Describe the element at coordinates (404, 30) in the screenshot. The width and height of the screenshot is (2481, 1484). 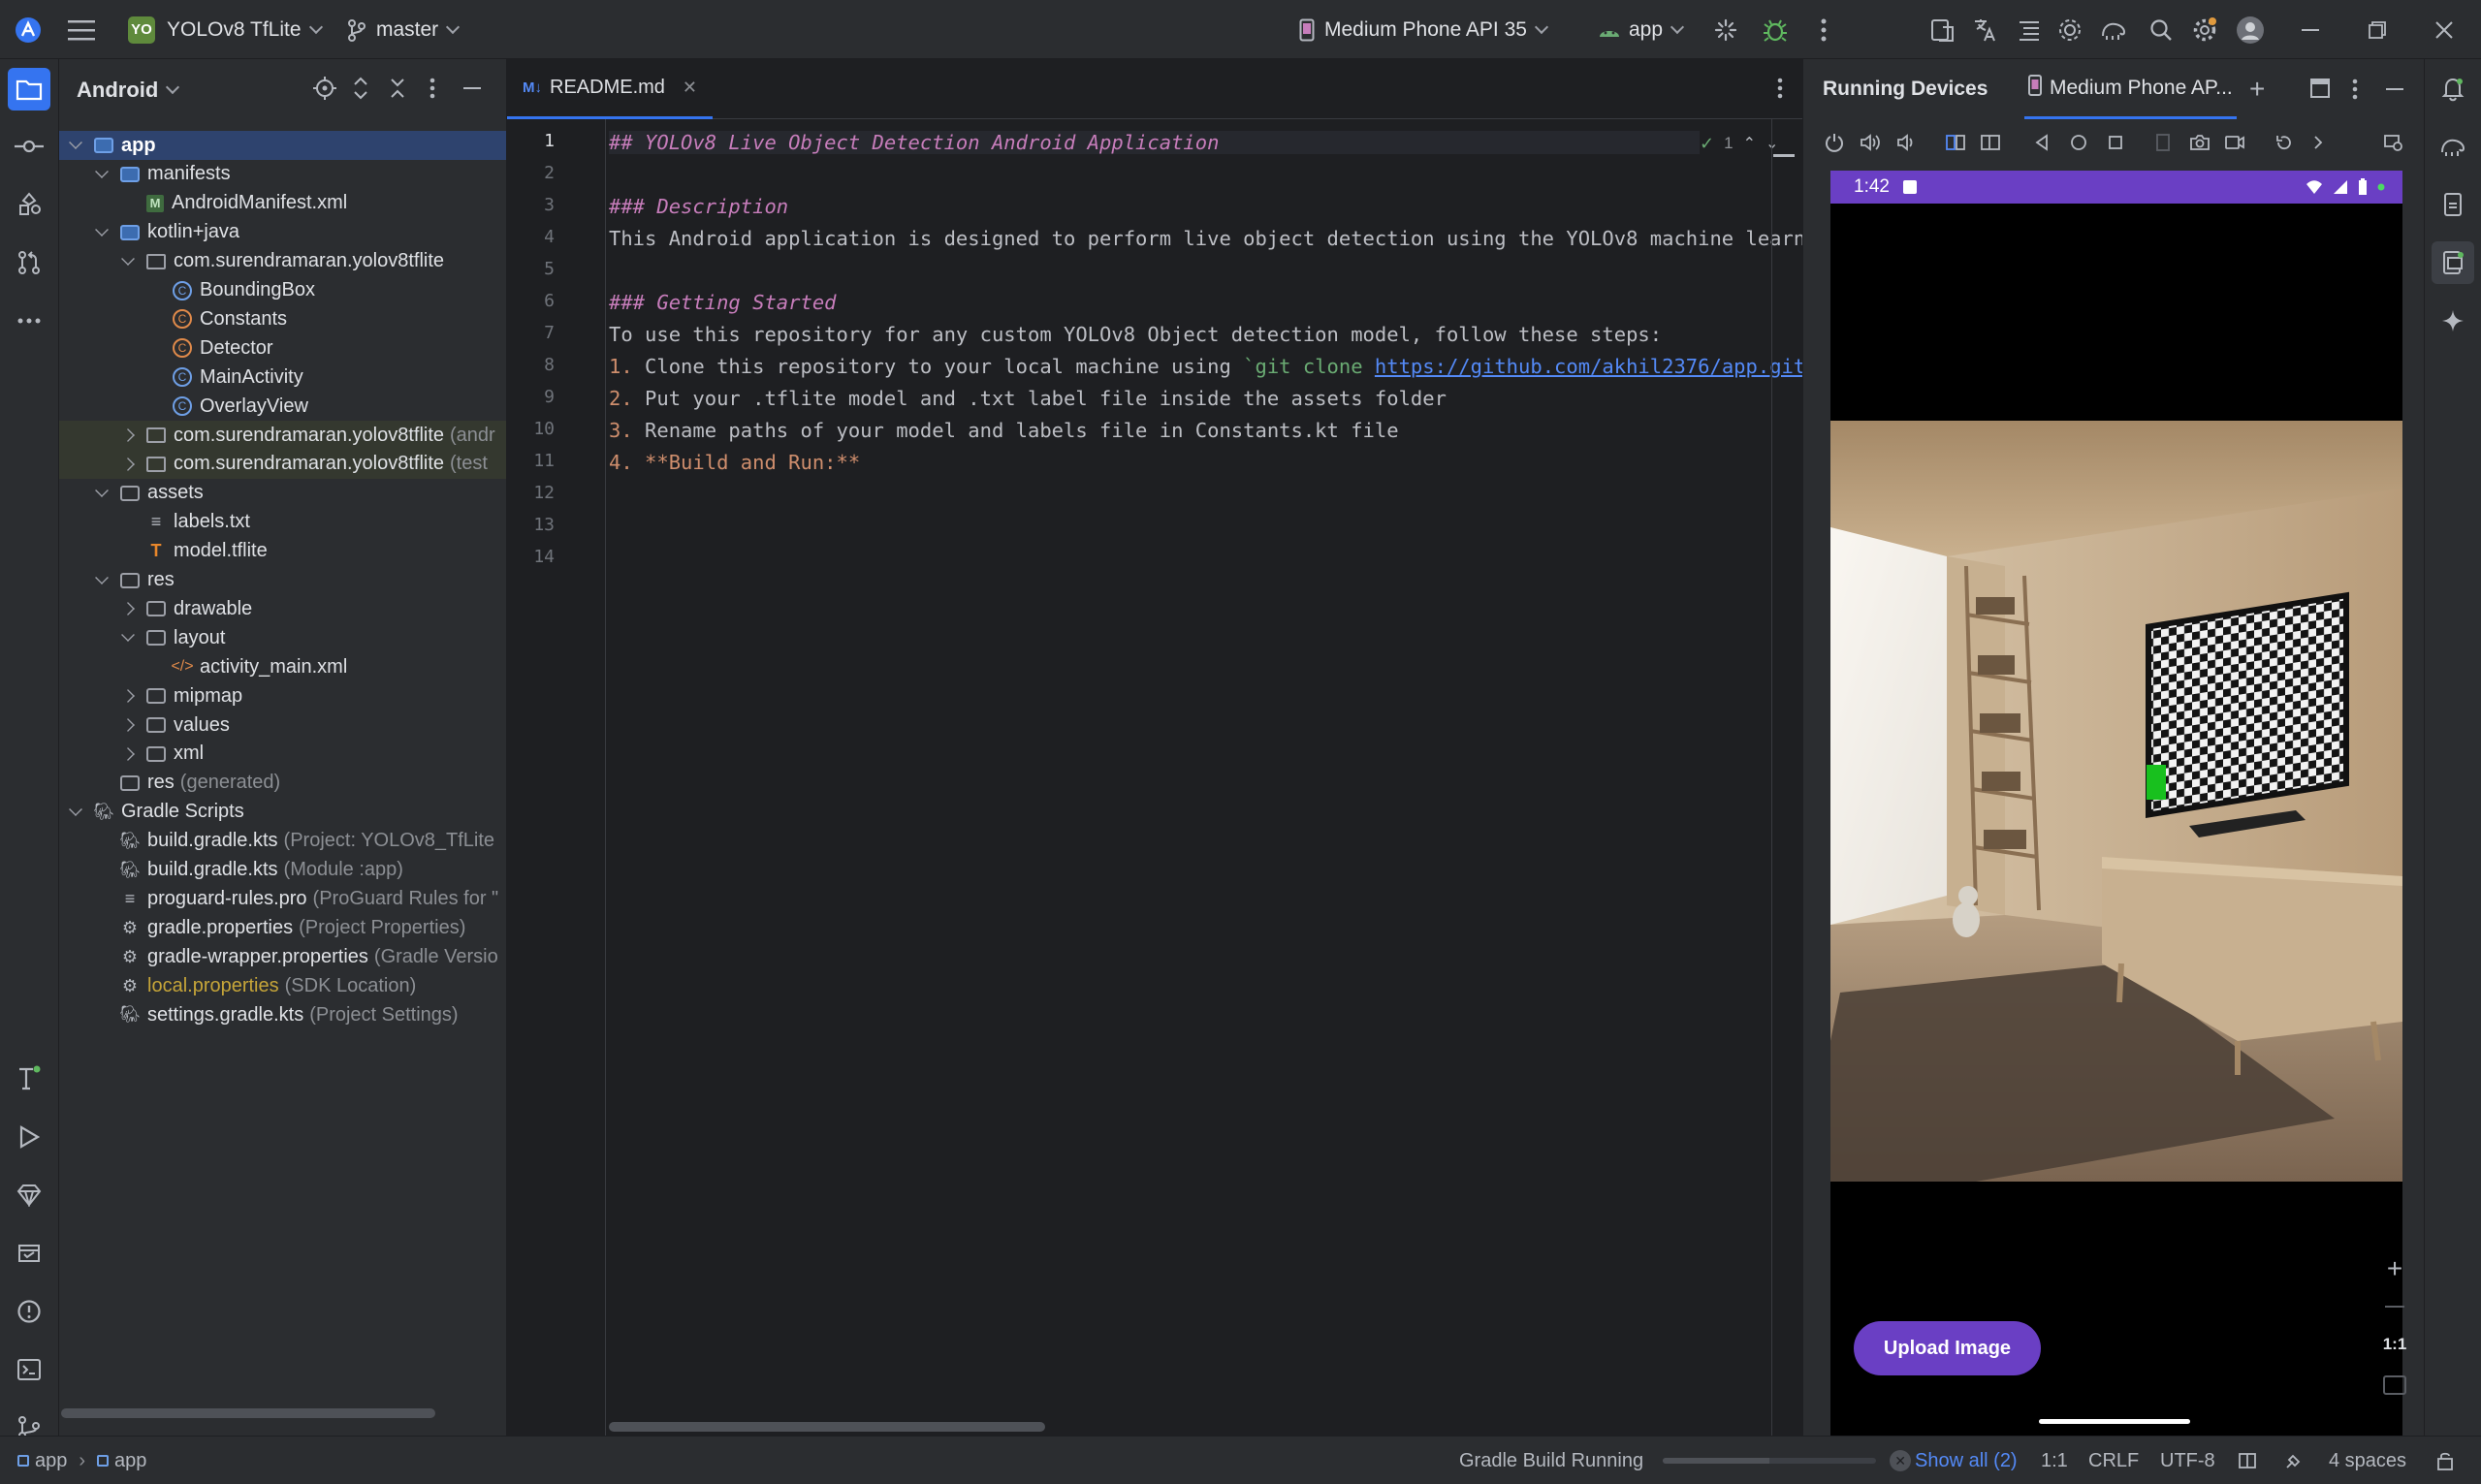
I see `branch-selector: master` at that location.